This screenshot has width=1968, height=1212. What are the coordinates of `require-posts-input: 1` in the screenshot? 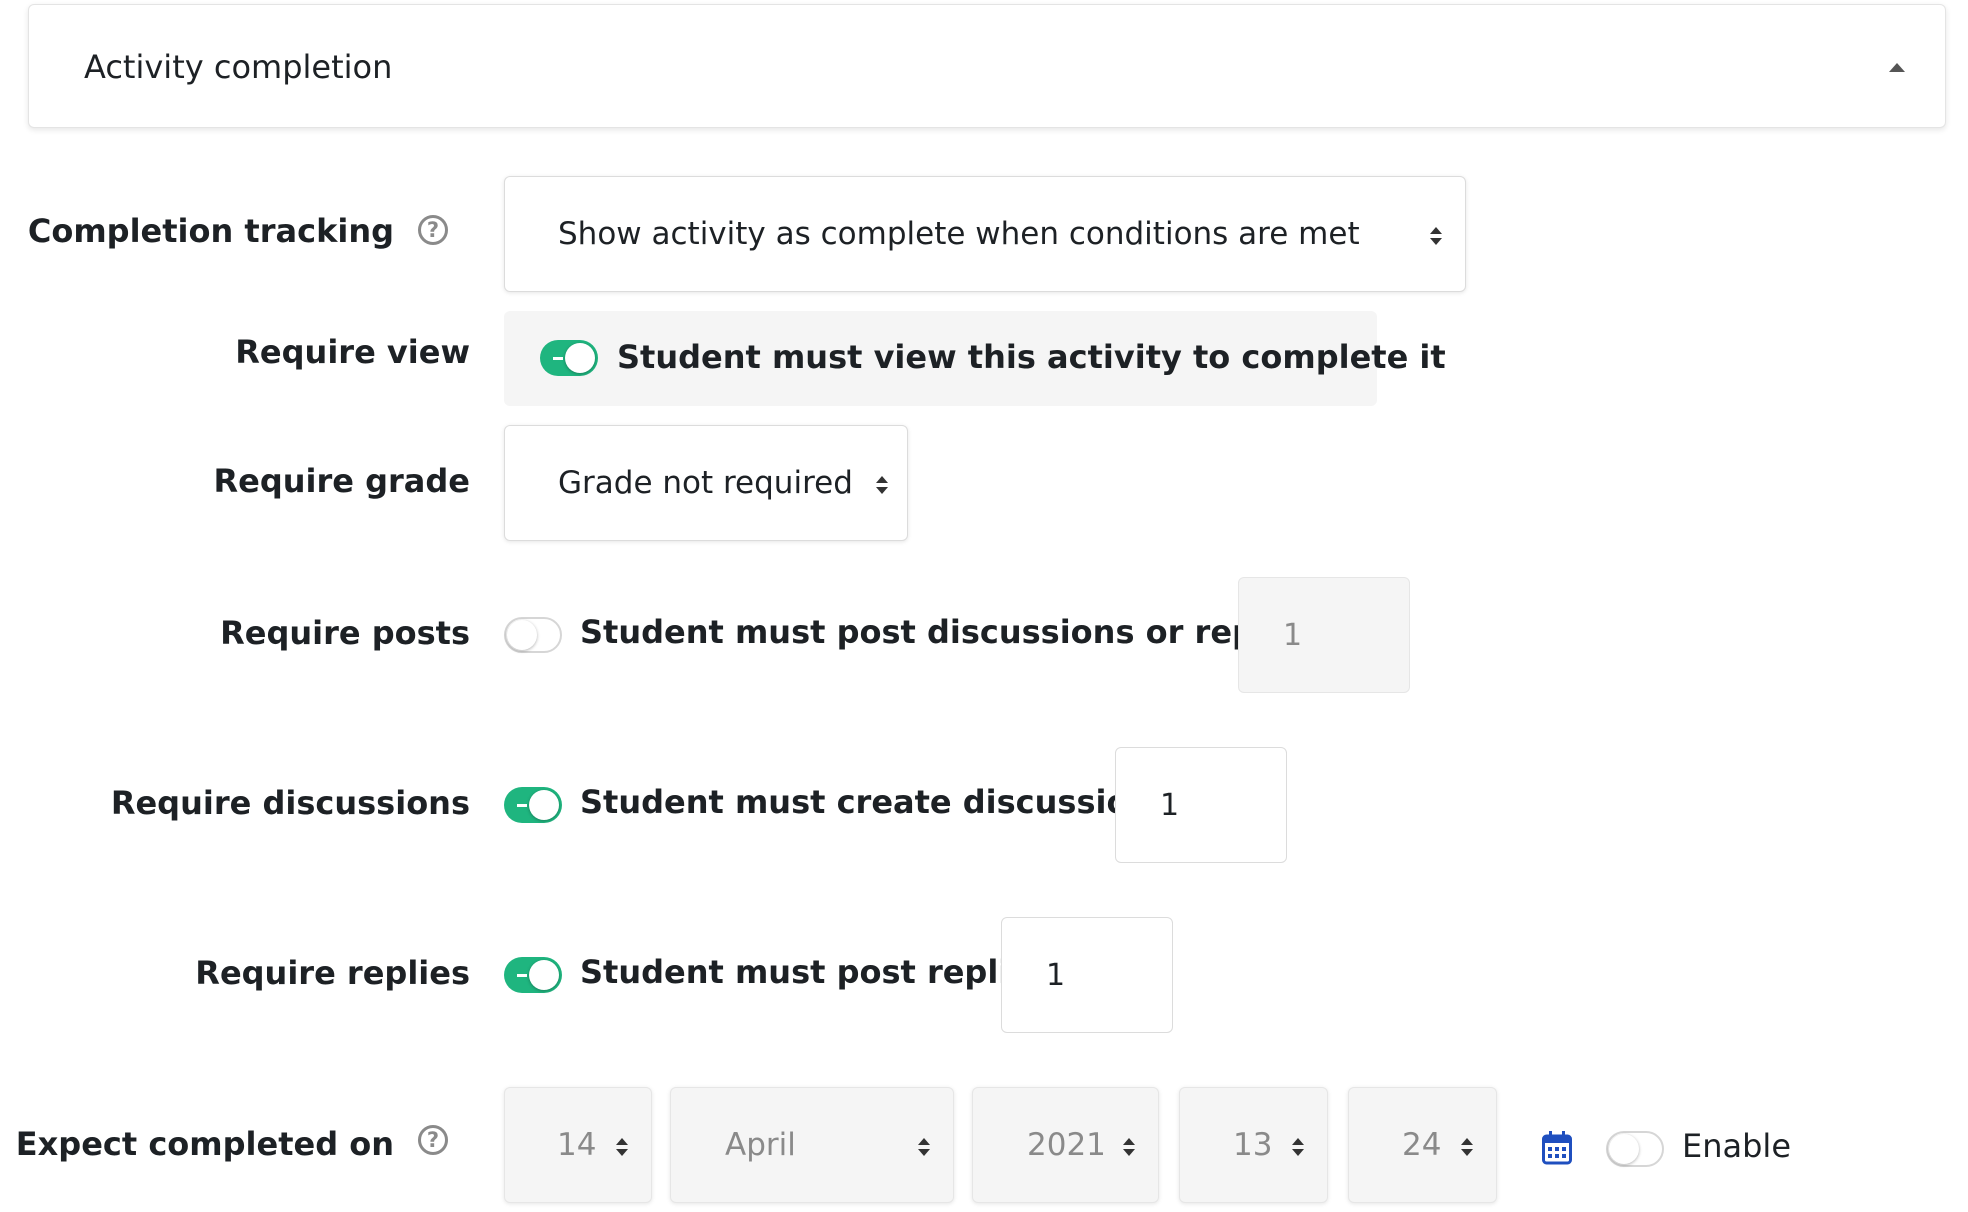 It's located at (1324, 635).